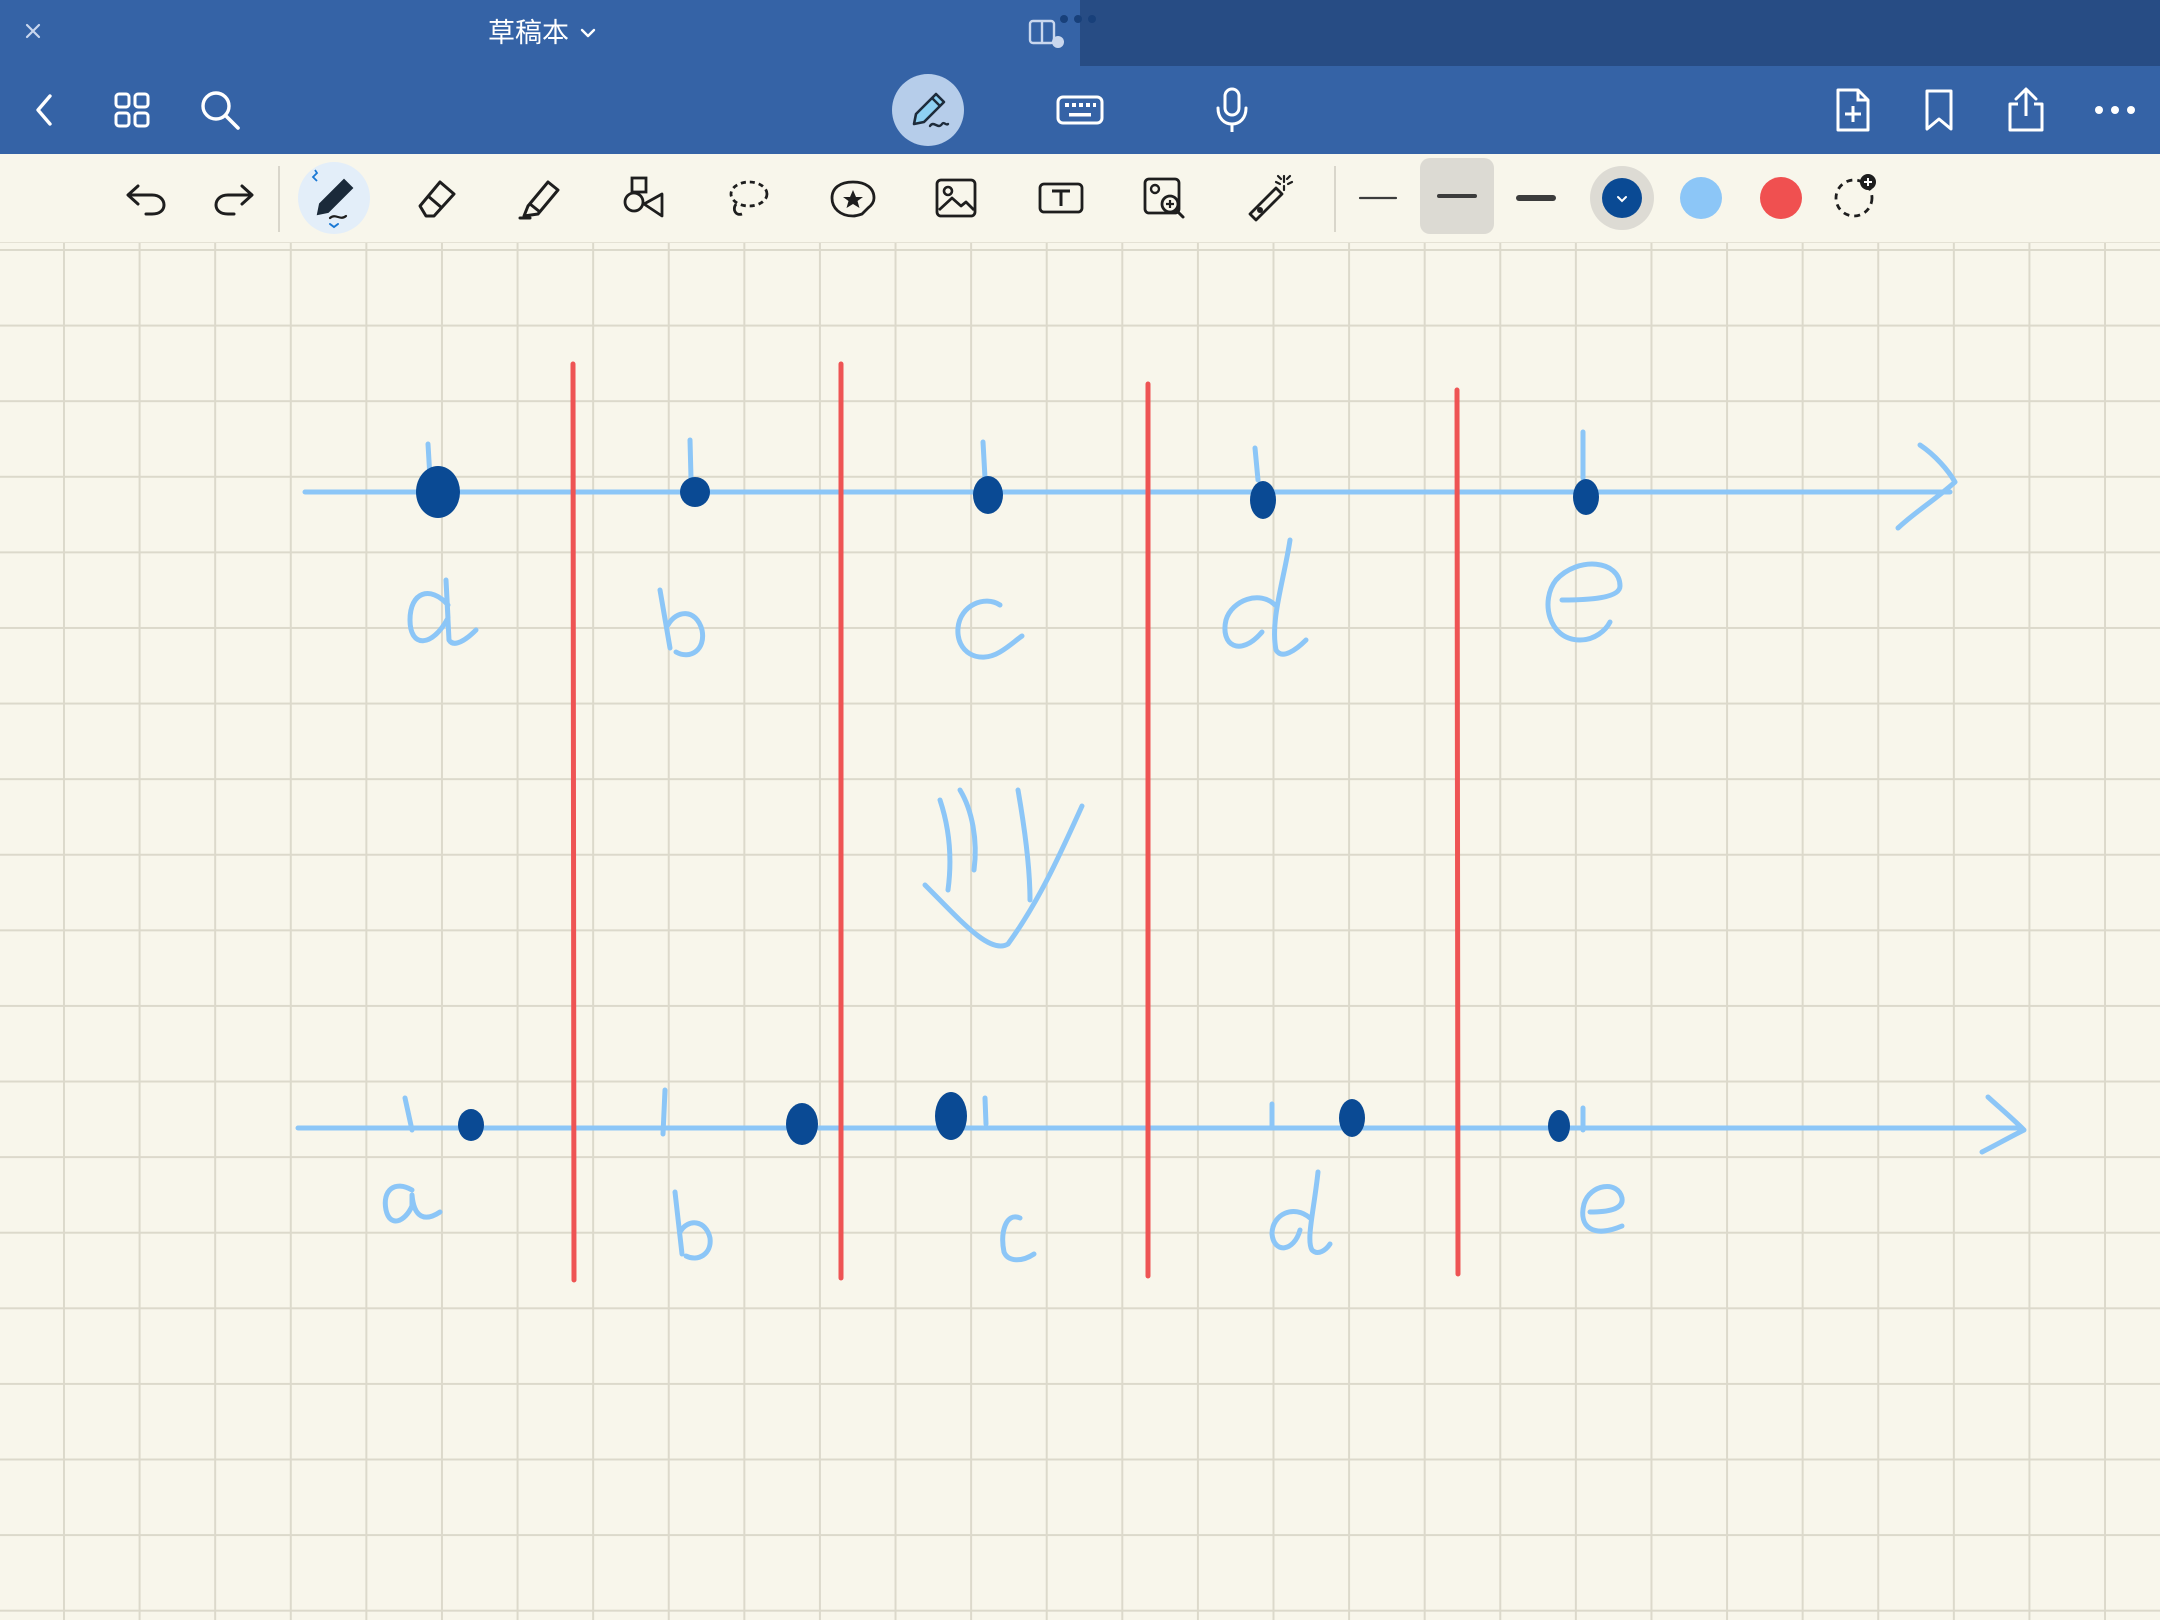  I want to click on color-swatch-dark-blue, so click(1622, 198).